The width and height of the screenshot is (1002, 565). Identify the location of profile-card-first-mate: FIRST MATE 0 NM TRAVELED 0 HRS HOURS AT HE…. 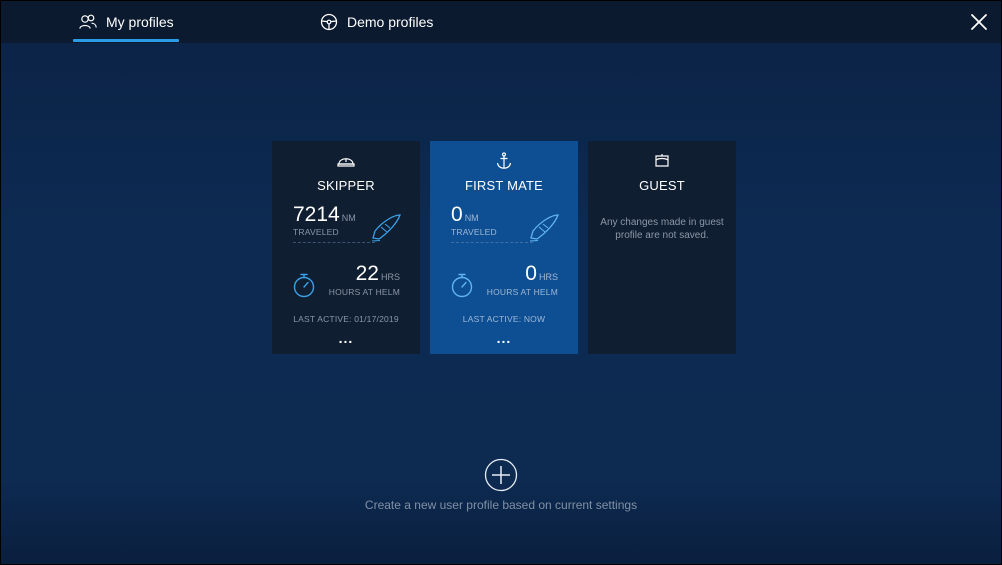
(504, 247).